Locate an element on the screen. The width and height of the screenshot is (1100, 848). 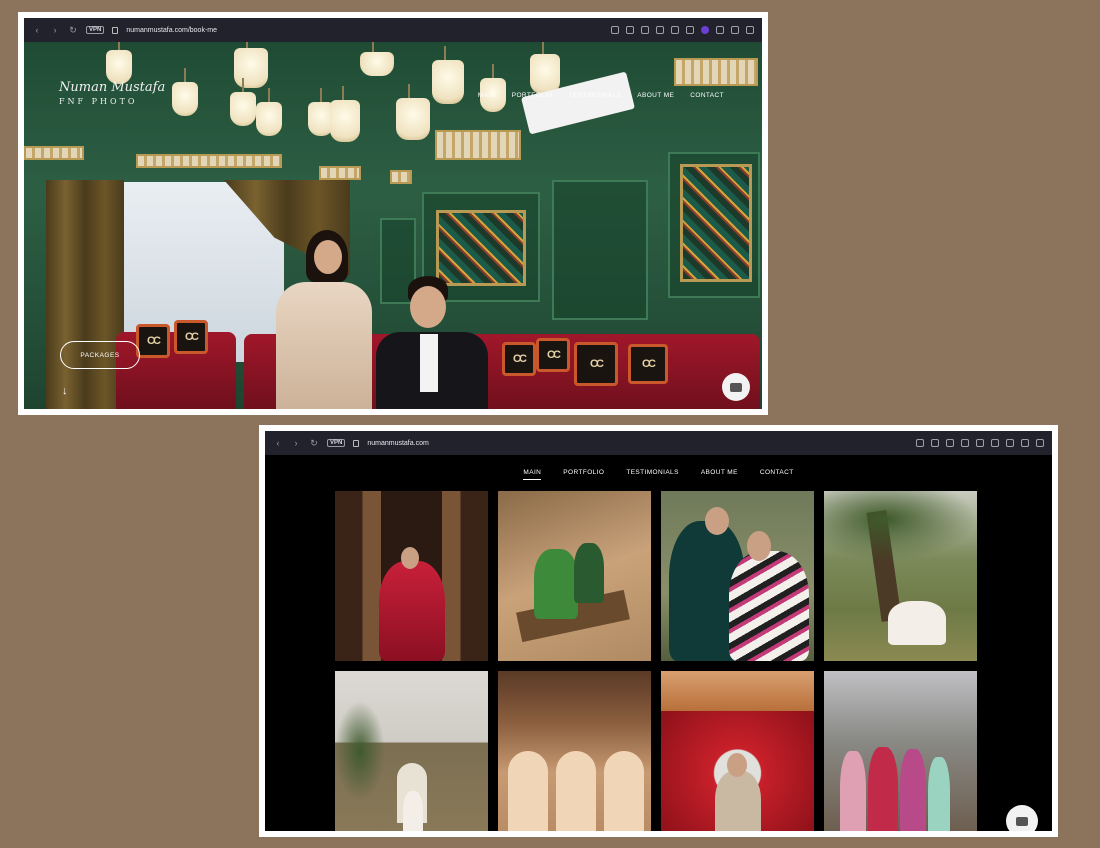
extension-icon is located at coordinates (705, 30).